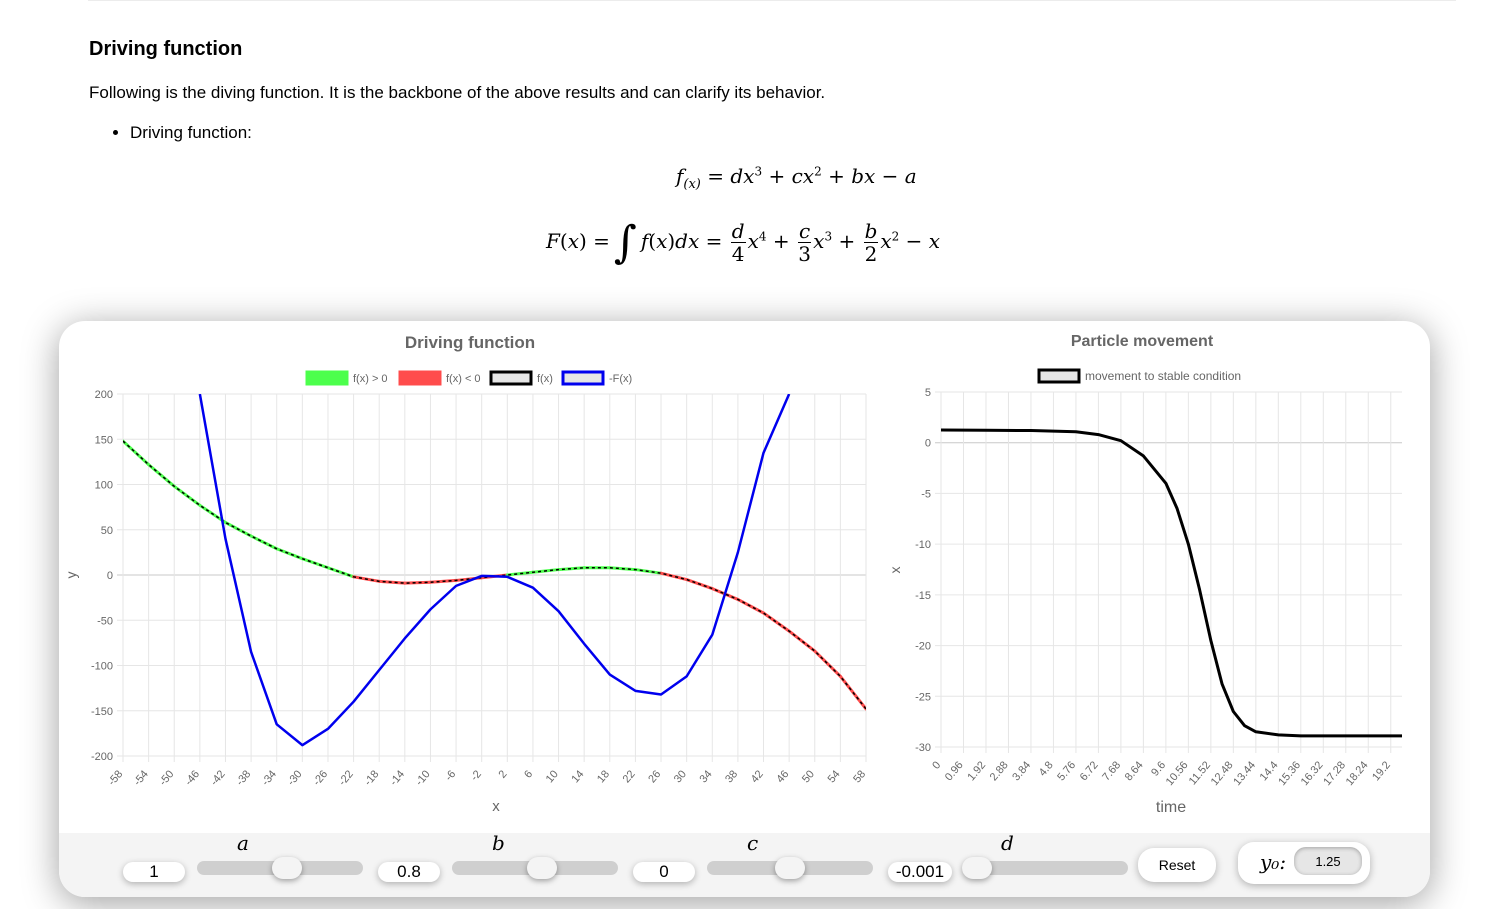 The width and height of the screenshot is (1486, 909). What do you see at coordinates (1089, 771) in the screenshot?
I see `x-tick-label: 6.72` at bounding box center [1089, 771].